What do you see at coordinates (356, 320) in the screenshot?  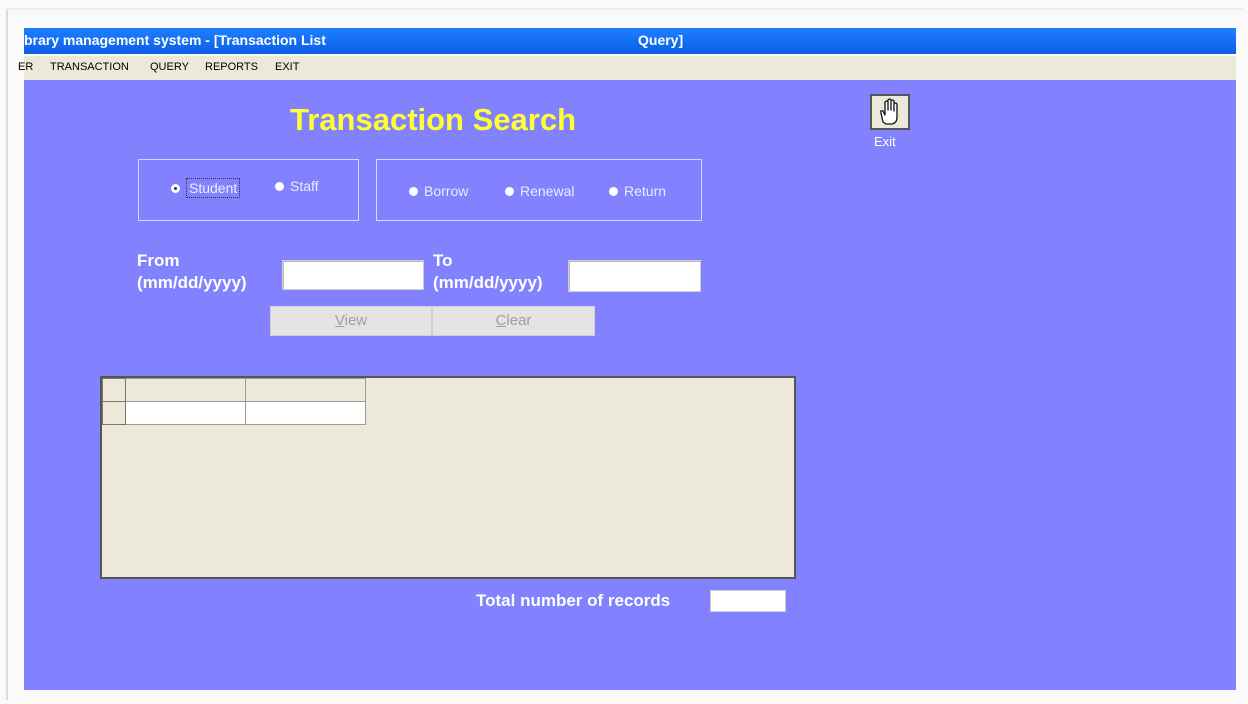 I see `view-button-label: iew` at bounding box center [356, 320].